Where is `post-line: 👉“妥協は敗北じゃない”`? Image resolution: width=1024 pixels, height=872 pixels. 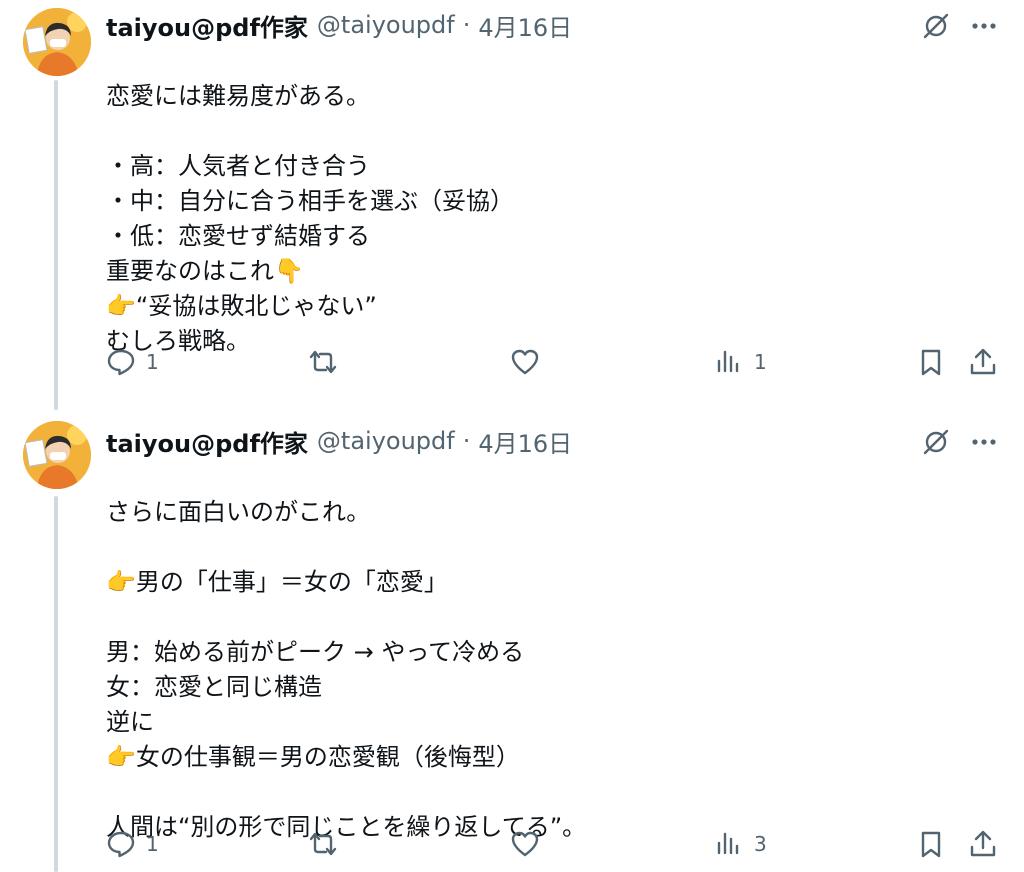 post-line: 👉“妥協は敗北じゃない” is located at coordinates (241, 306).